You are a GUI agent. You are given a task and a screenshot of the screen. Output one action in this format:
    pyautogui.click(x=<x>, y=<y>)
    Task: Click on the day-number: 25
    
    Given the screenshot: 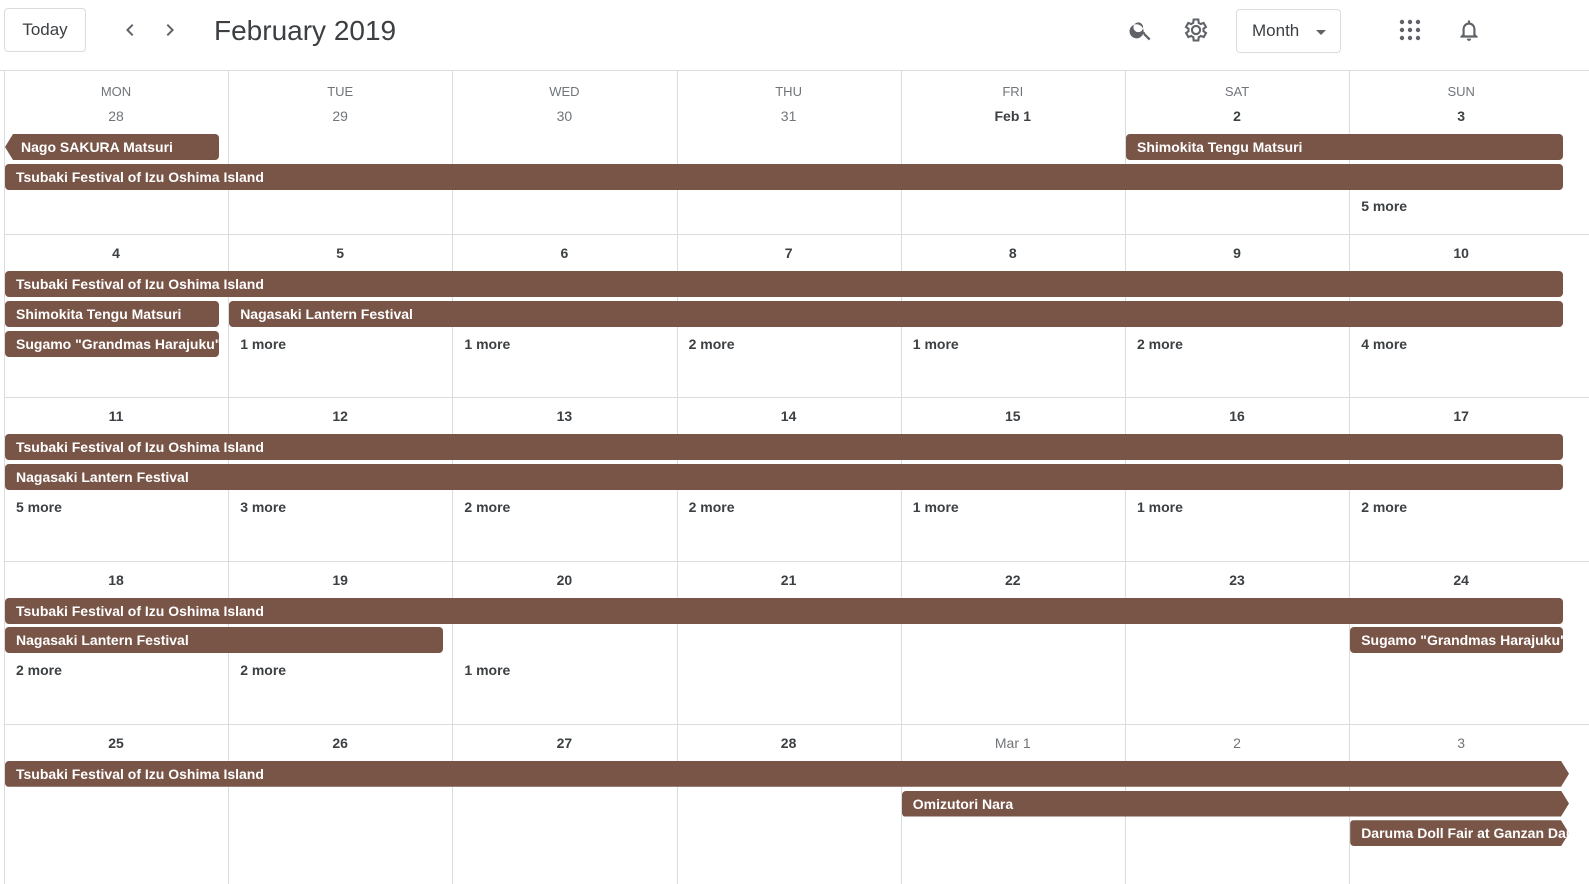 What is the action you would take?
    pyautogui.click(x=116, y=743)
    